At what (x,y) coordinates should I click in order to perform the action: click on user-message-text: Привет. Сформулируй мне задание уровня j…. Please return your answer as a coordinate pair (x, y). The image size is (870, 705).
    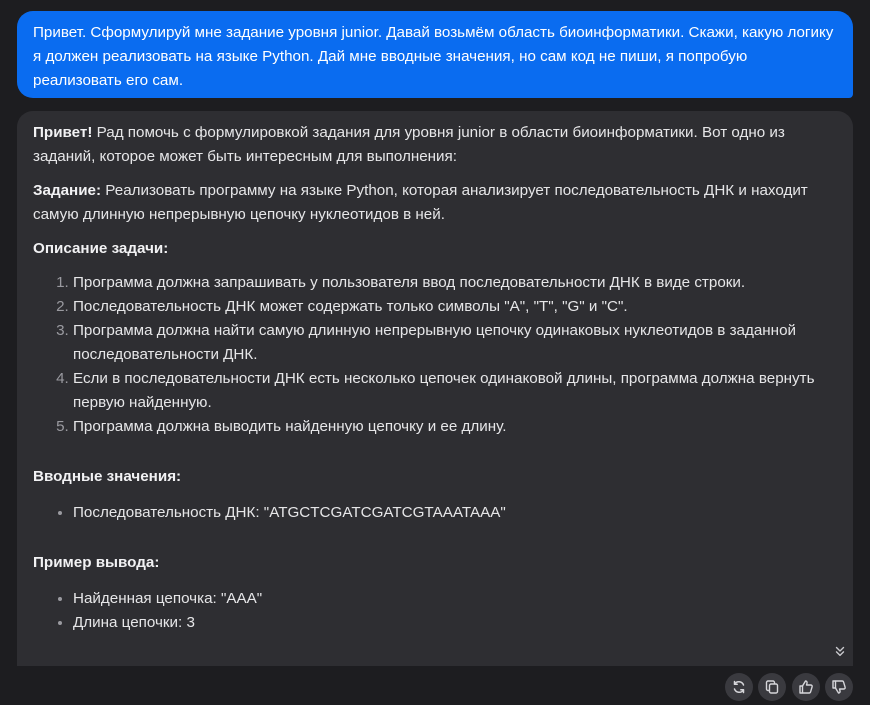
    Looking at the image, I should click on (433, 56).